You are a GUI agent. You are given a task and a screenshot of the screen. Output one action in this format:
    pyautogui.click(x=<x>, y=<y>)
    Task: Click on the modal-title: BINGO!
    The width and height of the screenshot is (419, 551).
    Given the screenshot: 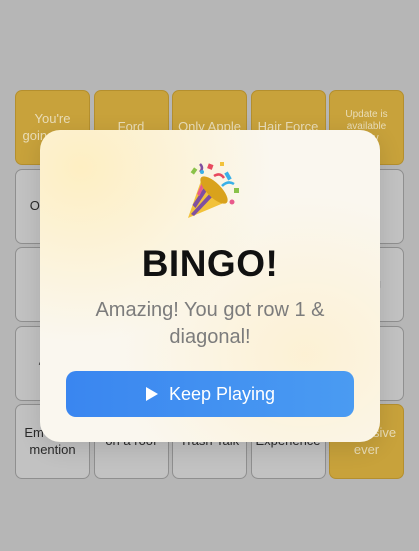 What is the action you would take?
    pyautogui.click(x=210, y=263)
    